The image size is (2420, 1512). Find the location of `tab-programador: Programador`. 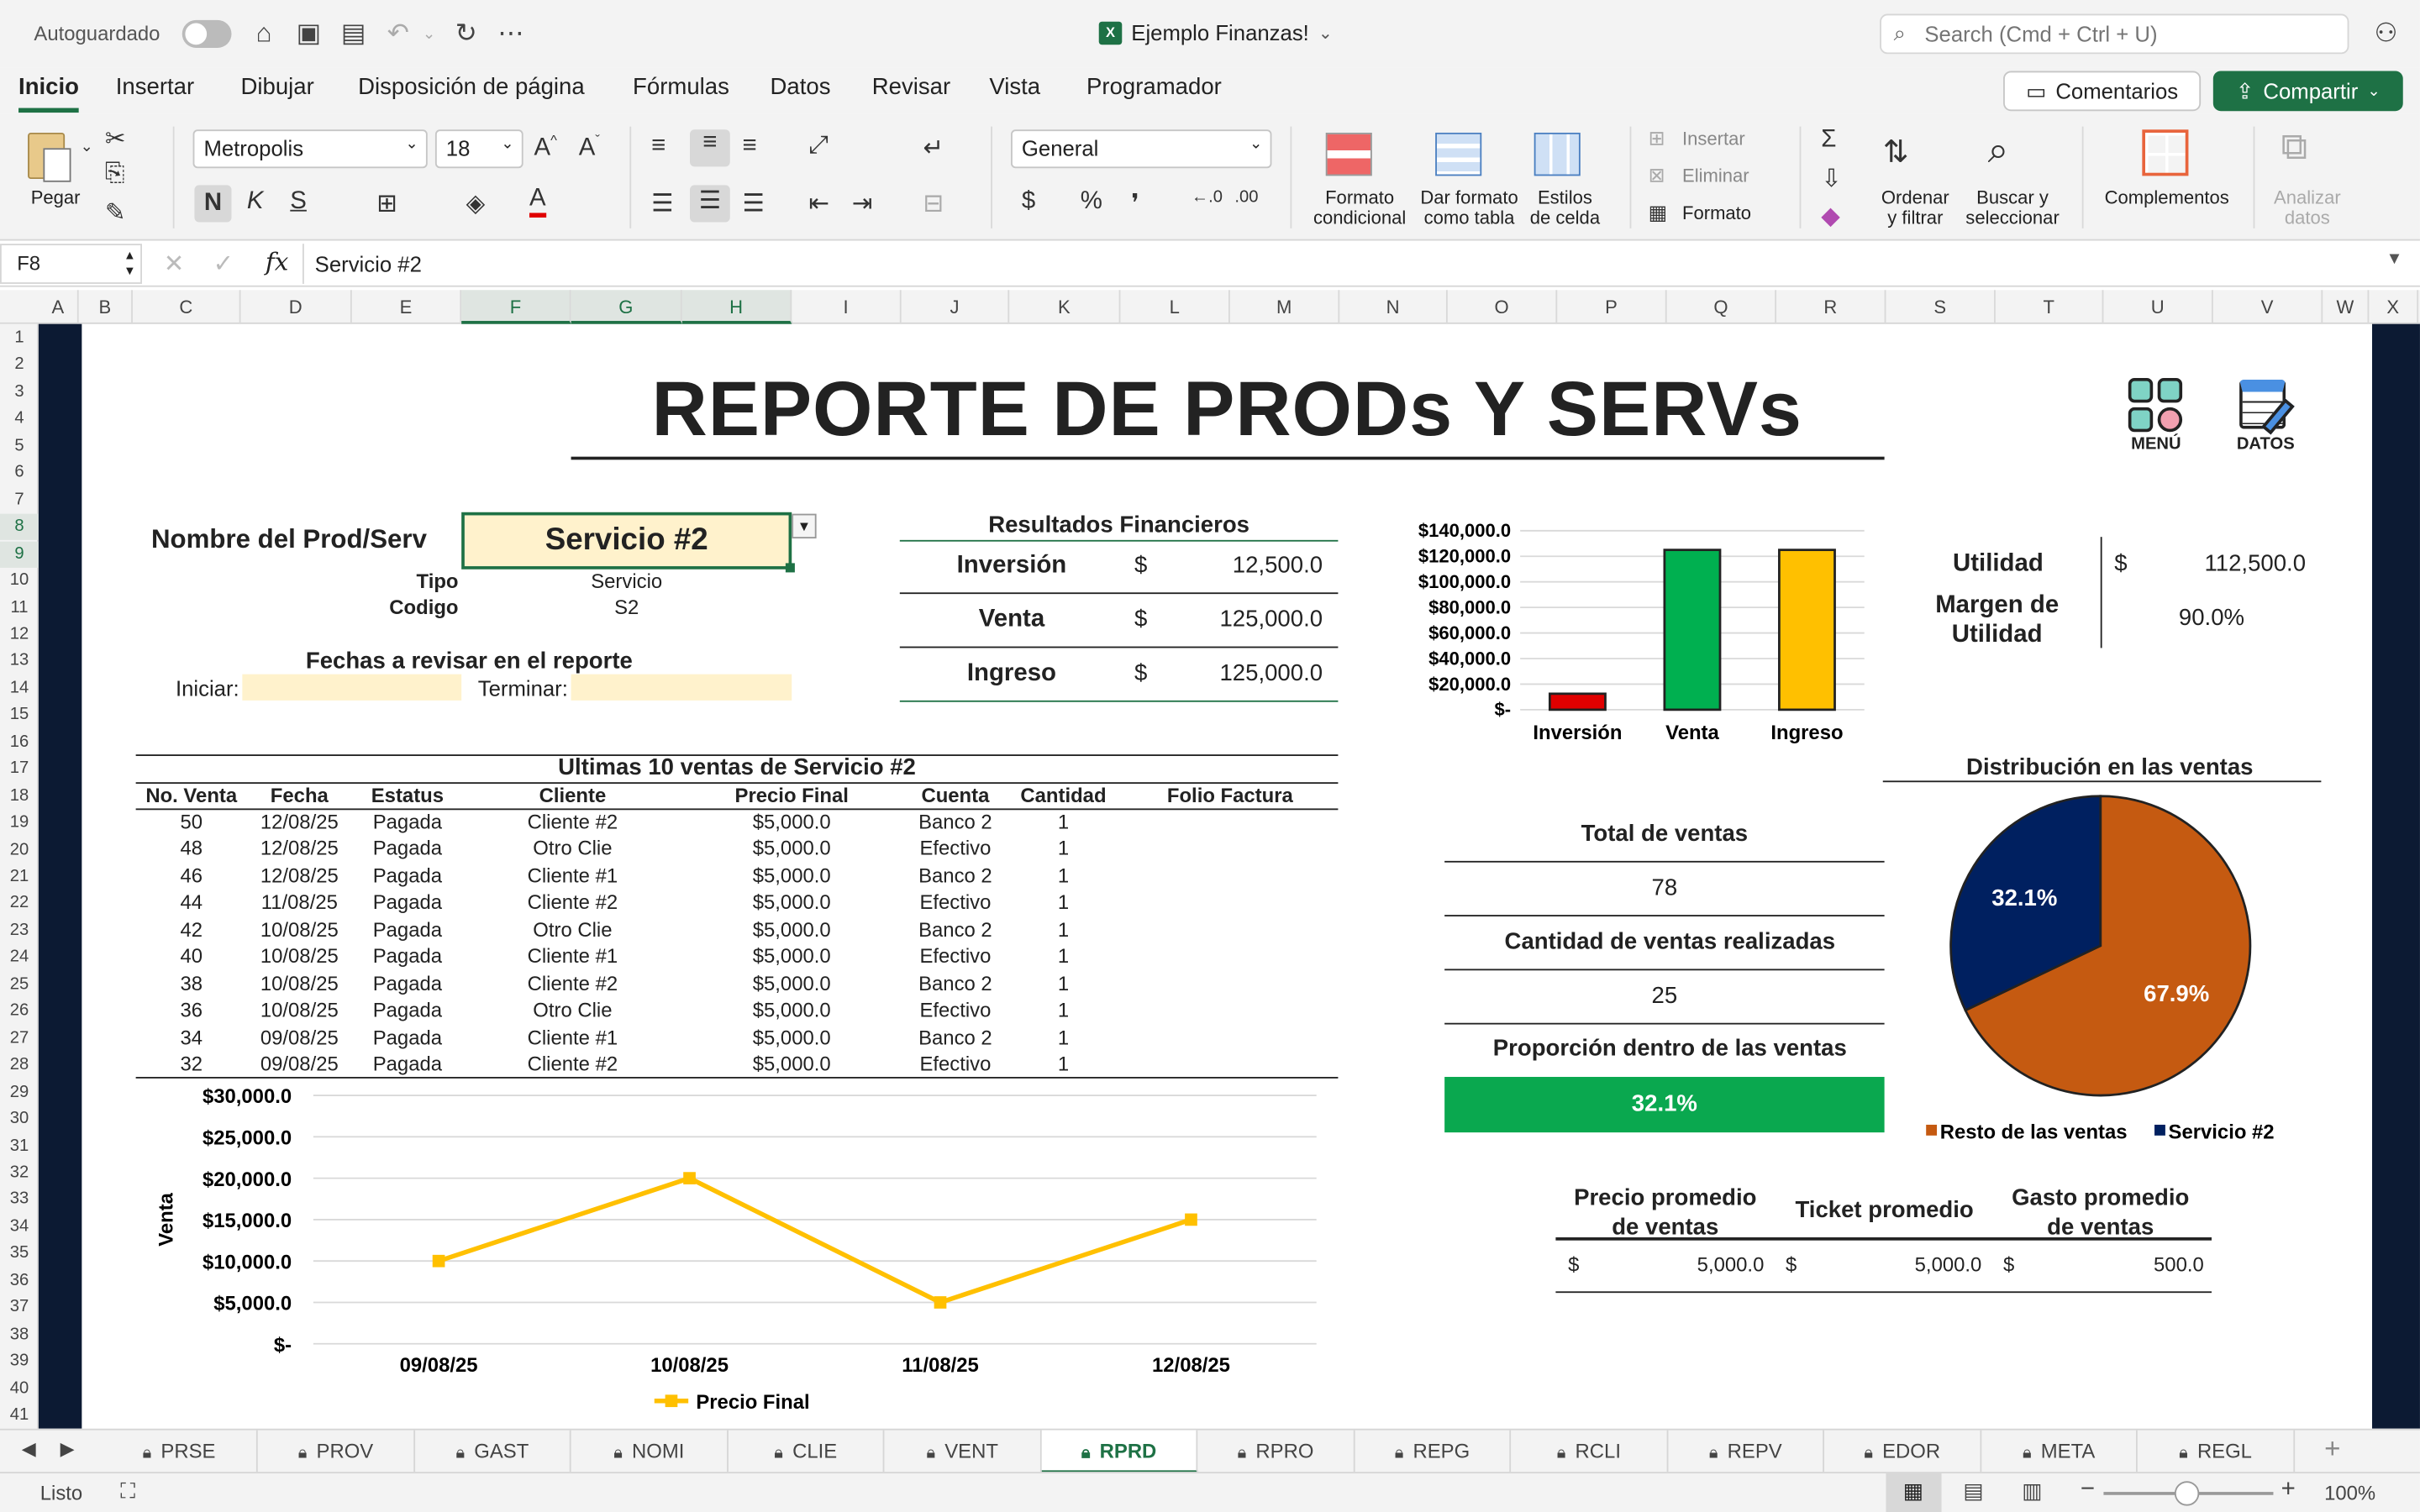

tab-programador: Programador is located at coordinates (1154, 87).